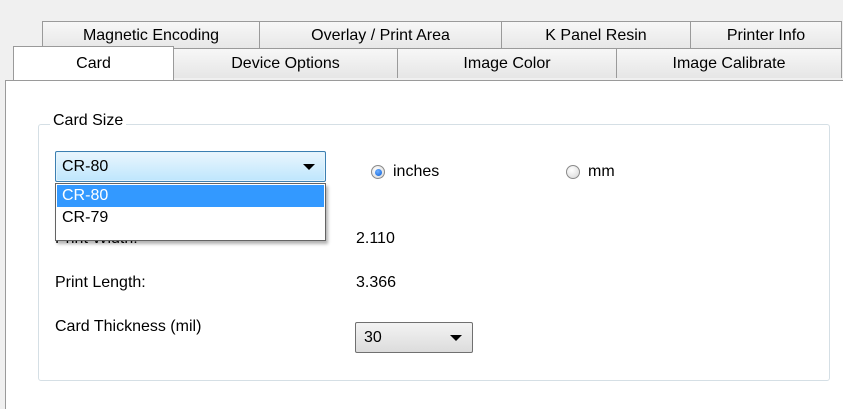 This screenshot has height=409, width=843. I want to click on mm-radio: mm, so click(590, 172).